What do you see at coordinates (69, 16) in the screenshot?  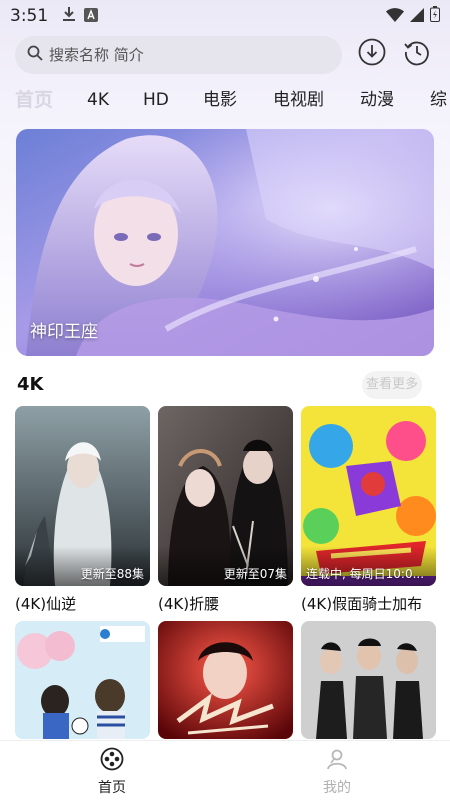 I see `download-icon` at bounding box center [69, 16].